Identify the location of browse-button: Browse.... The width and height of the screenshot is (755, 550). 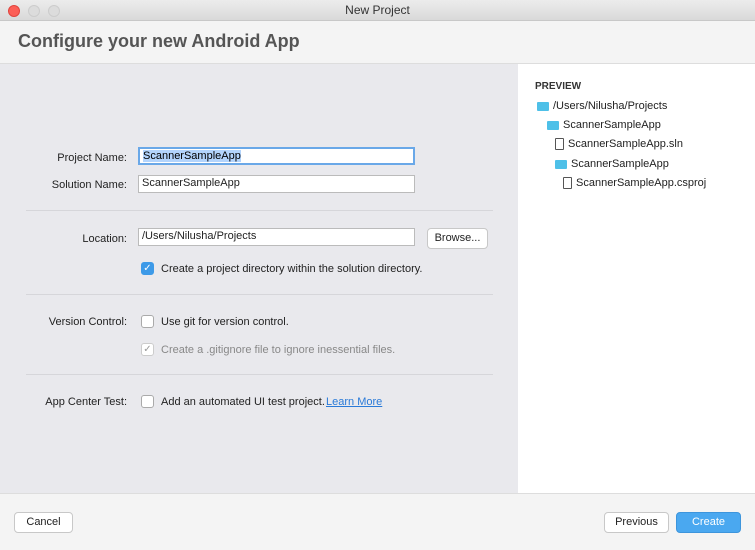
(457, 238).